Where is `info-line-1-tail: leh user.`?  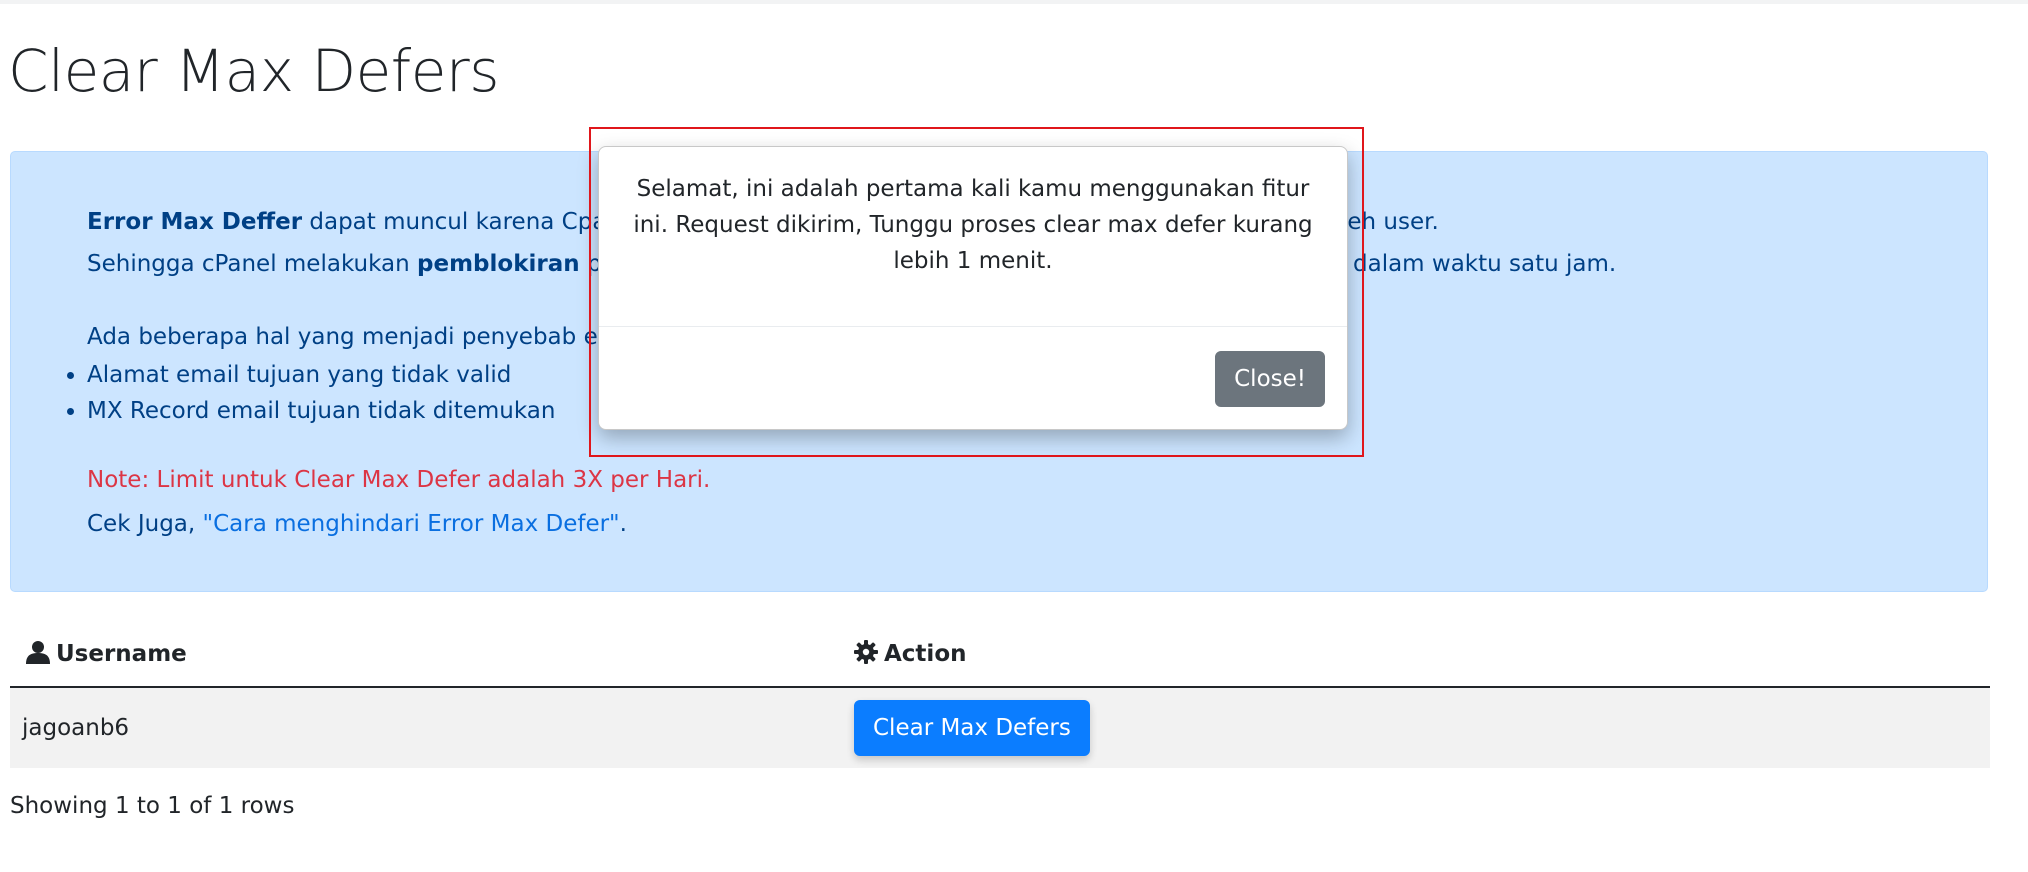 info-line-1-tail: leh user. is located at coordinates (1390, 222).